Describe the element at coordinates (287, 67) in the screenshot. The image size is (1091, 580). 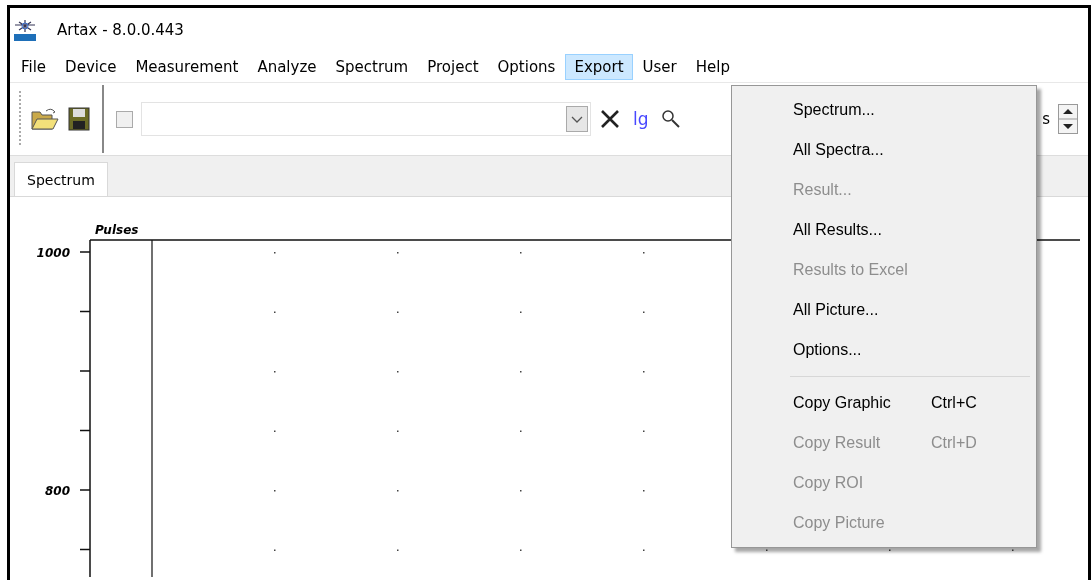
I see `menu-item: Analyze` at that location.